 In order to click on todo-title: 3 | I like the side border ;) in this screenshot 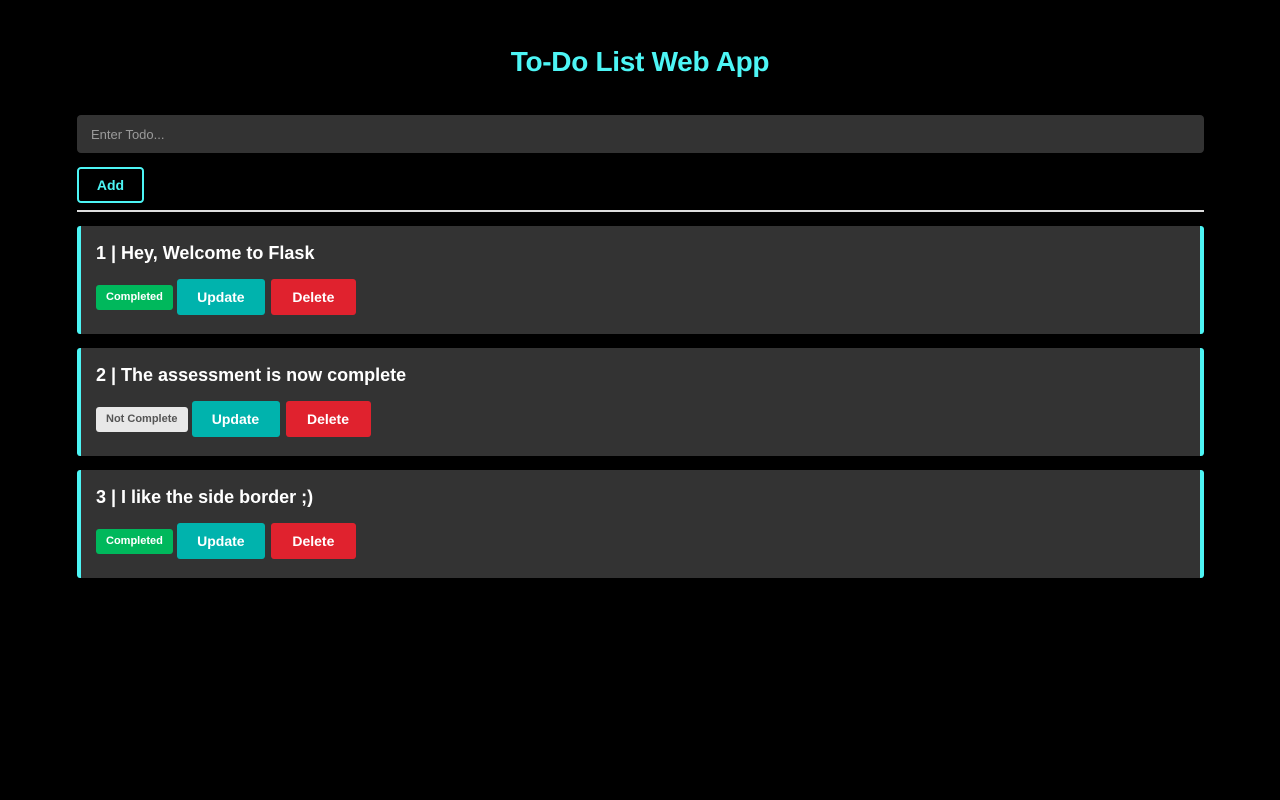, I will do `click(205, 497)`.